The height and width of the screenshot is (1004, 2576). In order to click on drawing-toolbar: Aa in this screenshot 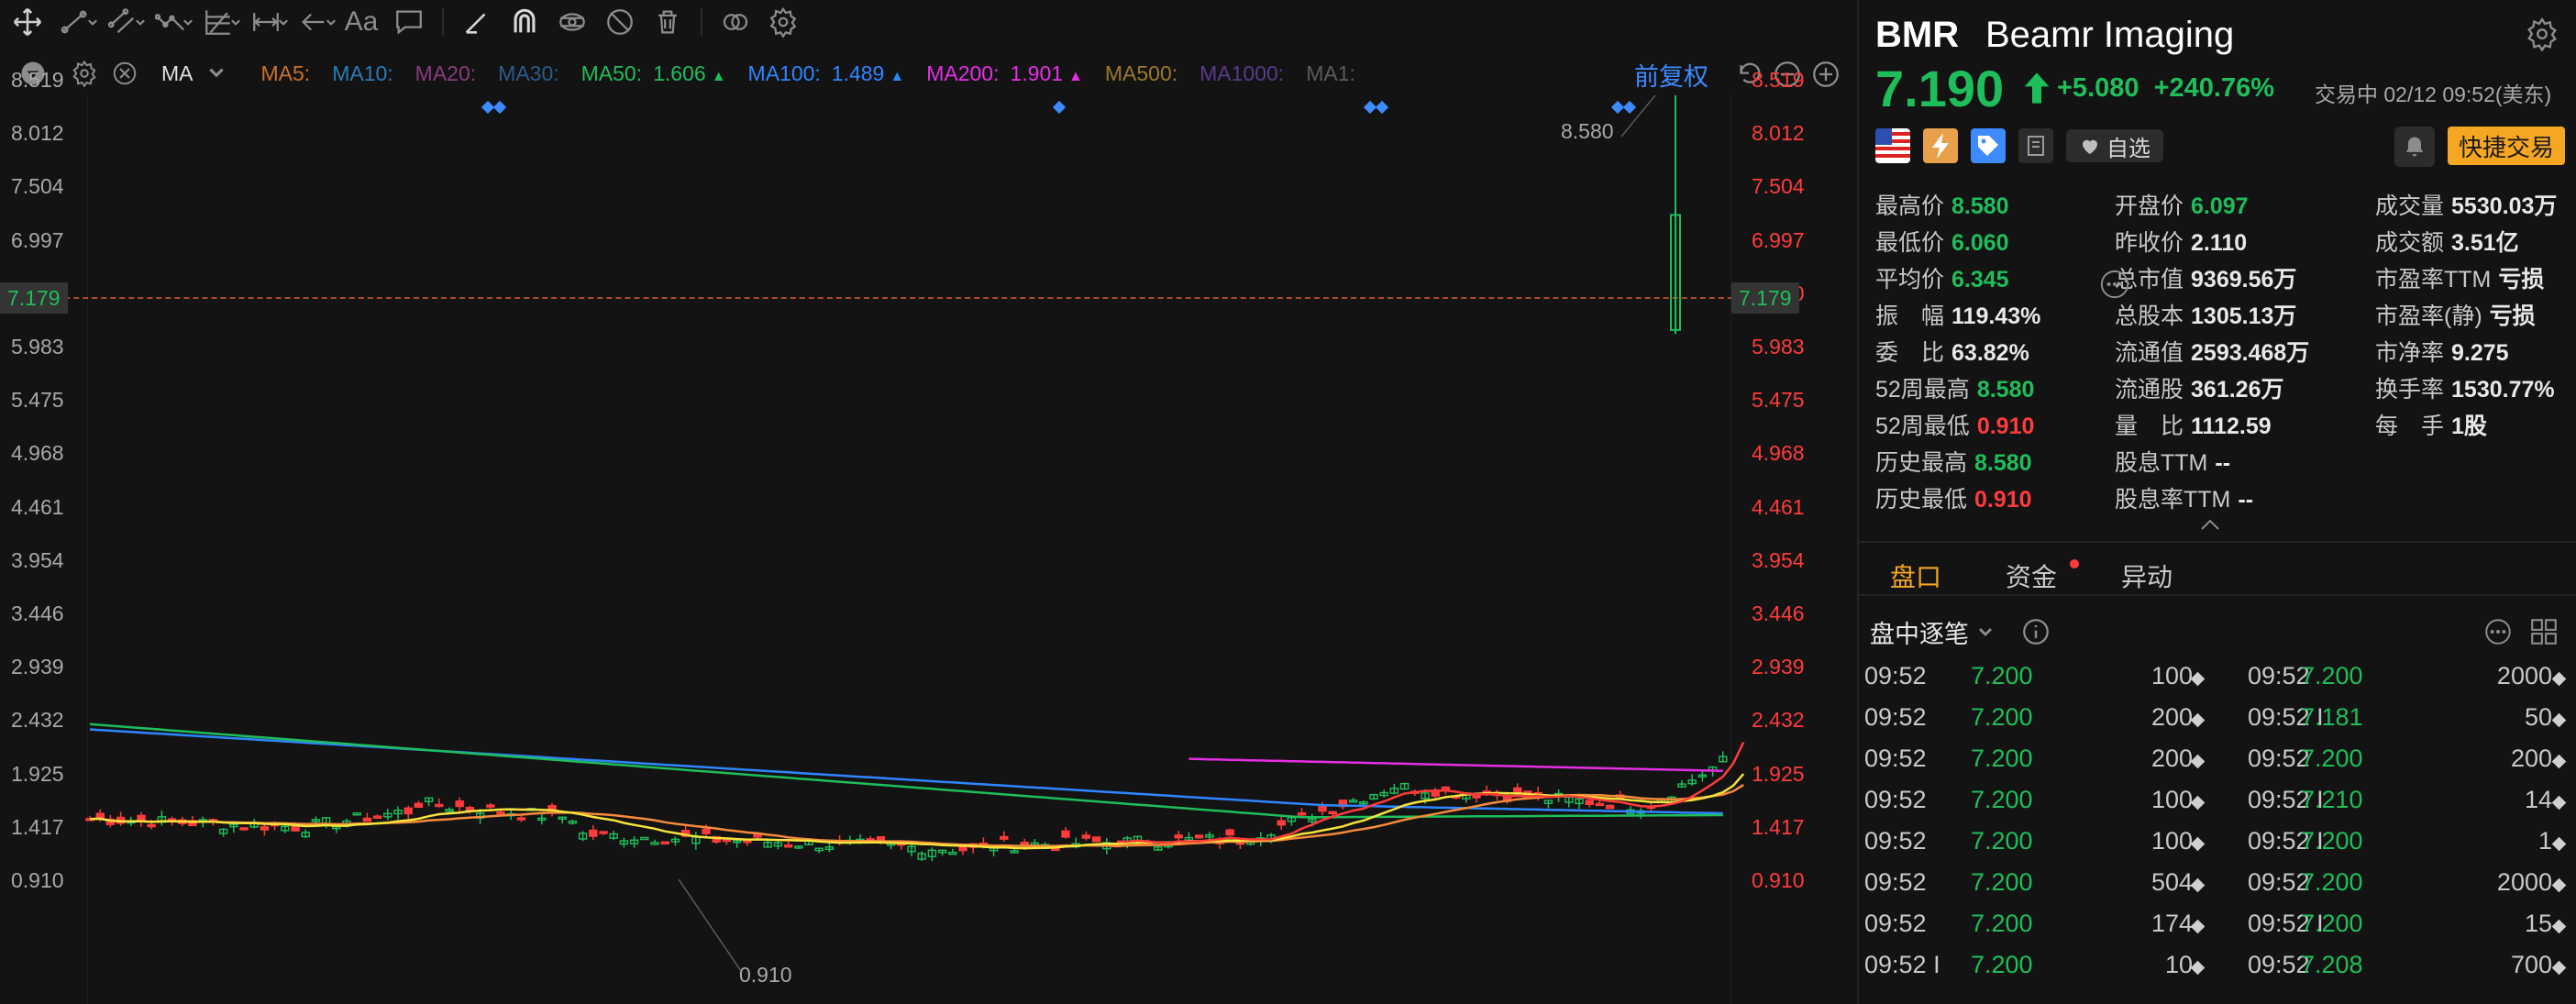, I will do `click(928, 22)`.